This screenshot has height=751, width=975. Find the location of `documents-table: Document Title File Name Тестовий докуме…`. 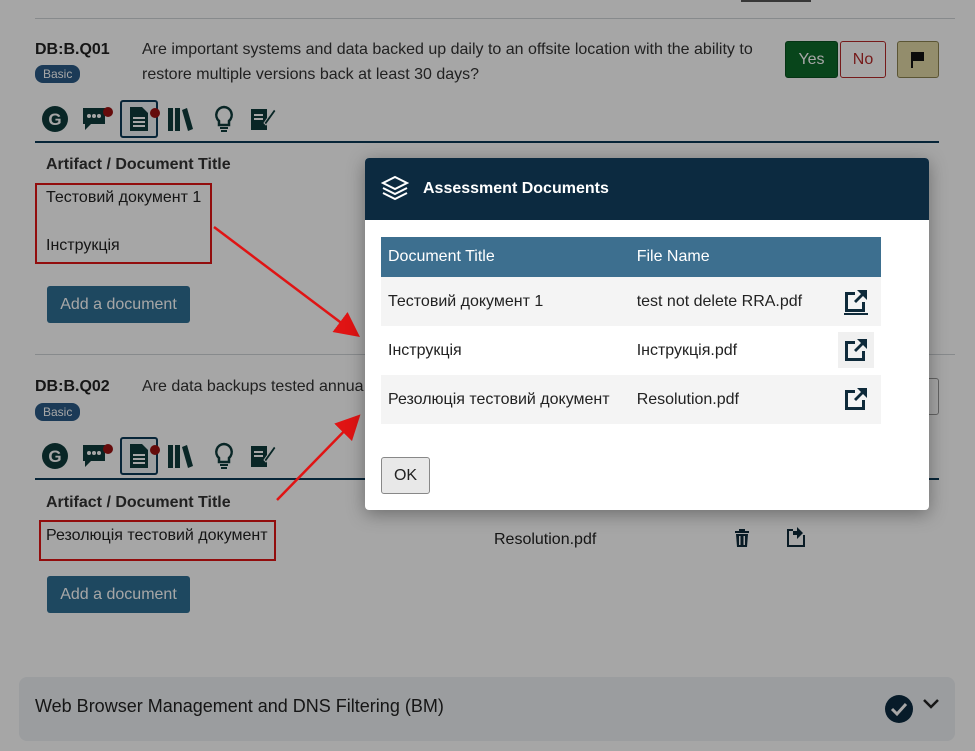

documents-table: Document Title File Name Тестовий докуме… is located at coordinates (631, 330).